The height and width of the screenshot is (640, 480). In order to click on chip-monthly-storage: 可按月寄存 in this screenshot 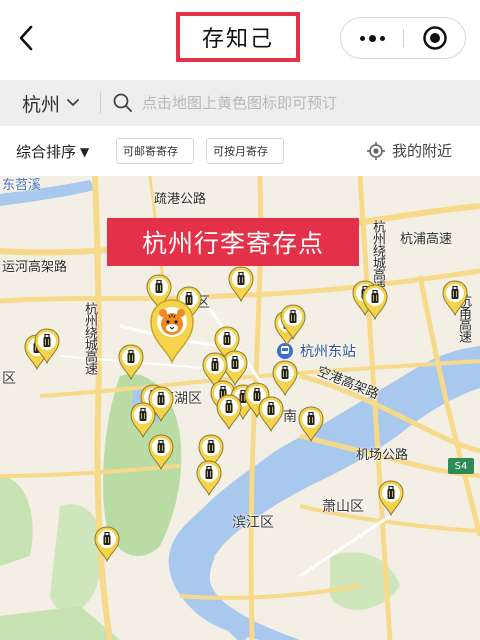, I will do `click(245, 151)`.